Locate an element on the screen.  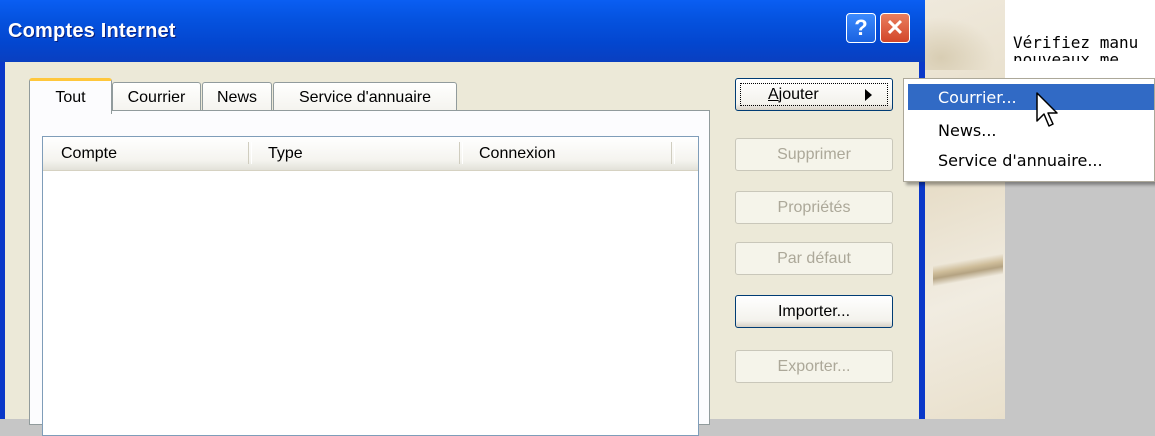
supprimer-label: Supprimer is located at coordinates (814, 154).